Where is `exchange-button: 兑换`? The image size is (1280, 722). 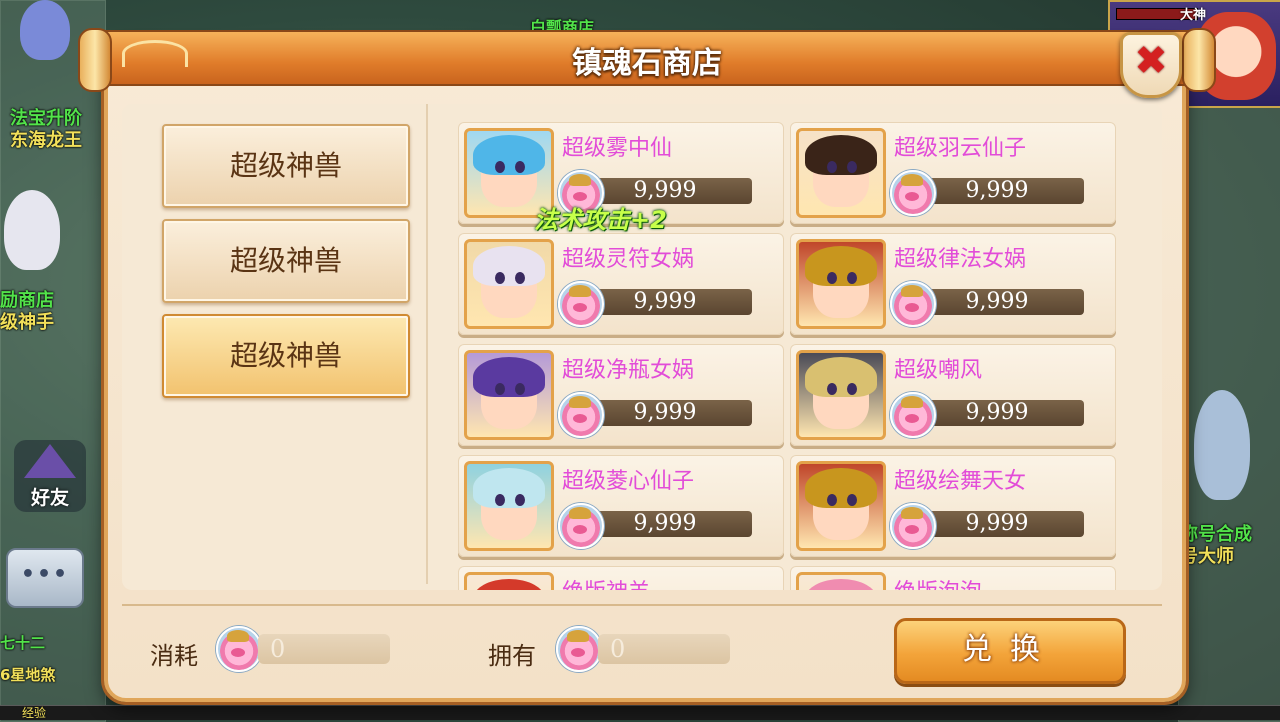
exchange-button: 兑换 is located at coordinates (1010, 651).